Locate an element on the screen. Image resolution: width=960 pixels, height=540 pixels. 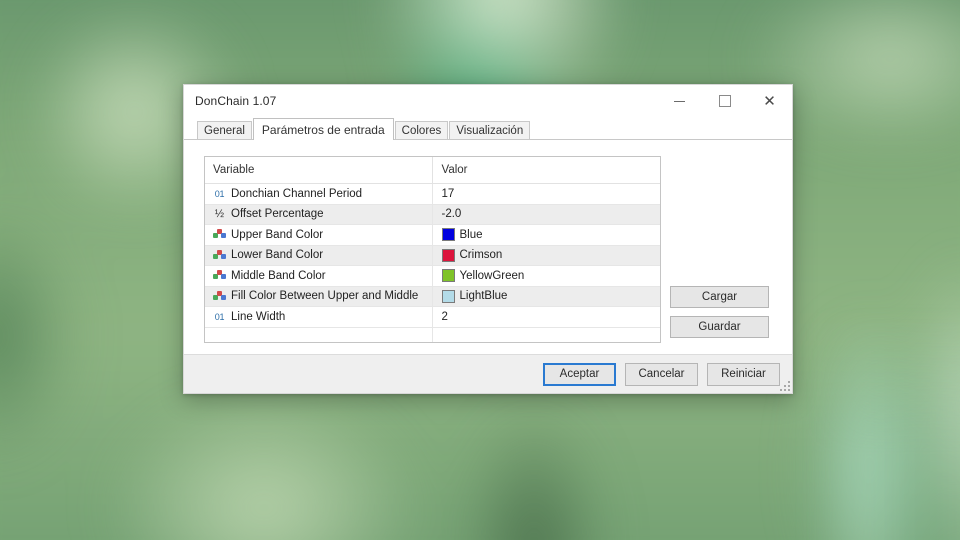
side-button-group: Cargar Guardar is located at coordinates (719, 312).